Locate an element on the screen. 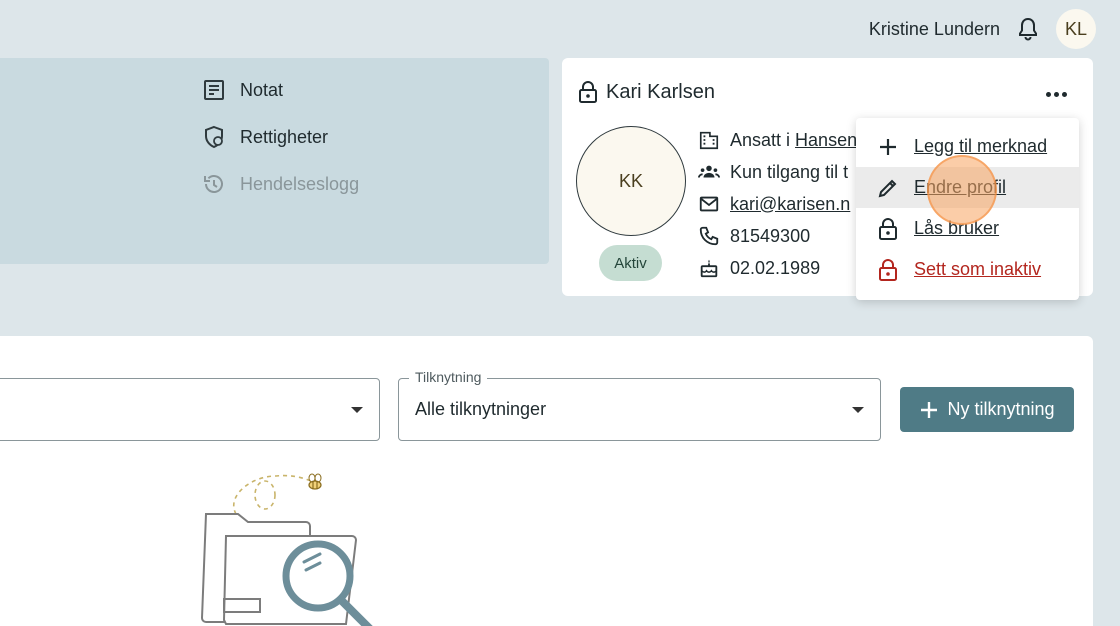 This screenshot has height=626, width=1120. employer-link: Hansen is located at coordinates (826, 140).